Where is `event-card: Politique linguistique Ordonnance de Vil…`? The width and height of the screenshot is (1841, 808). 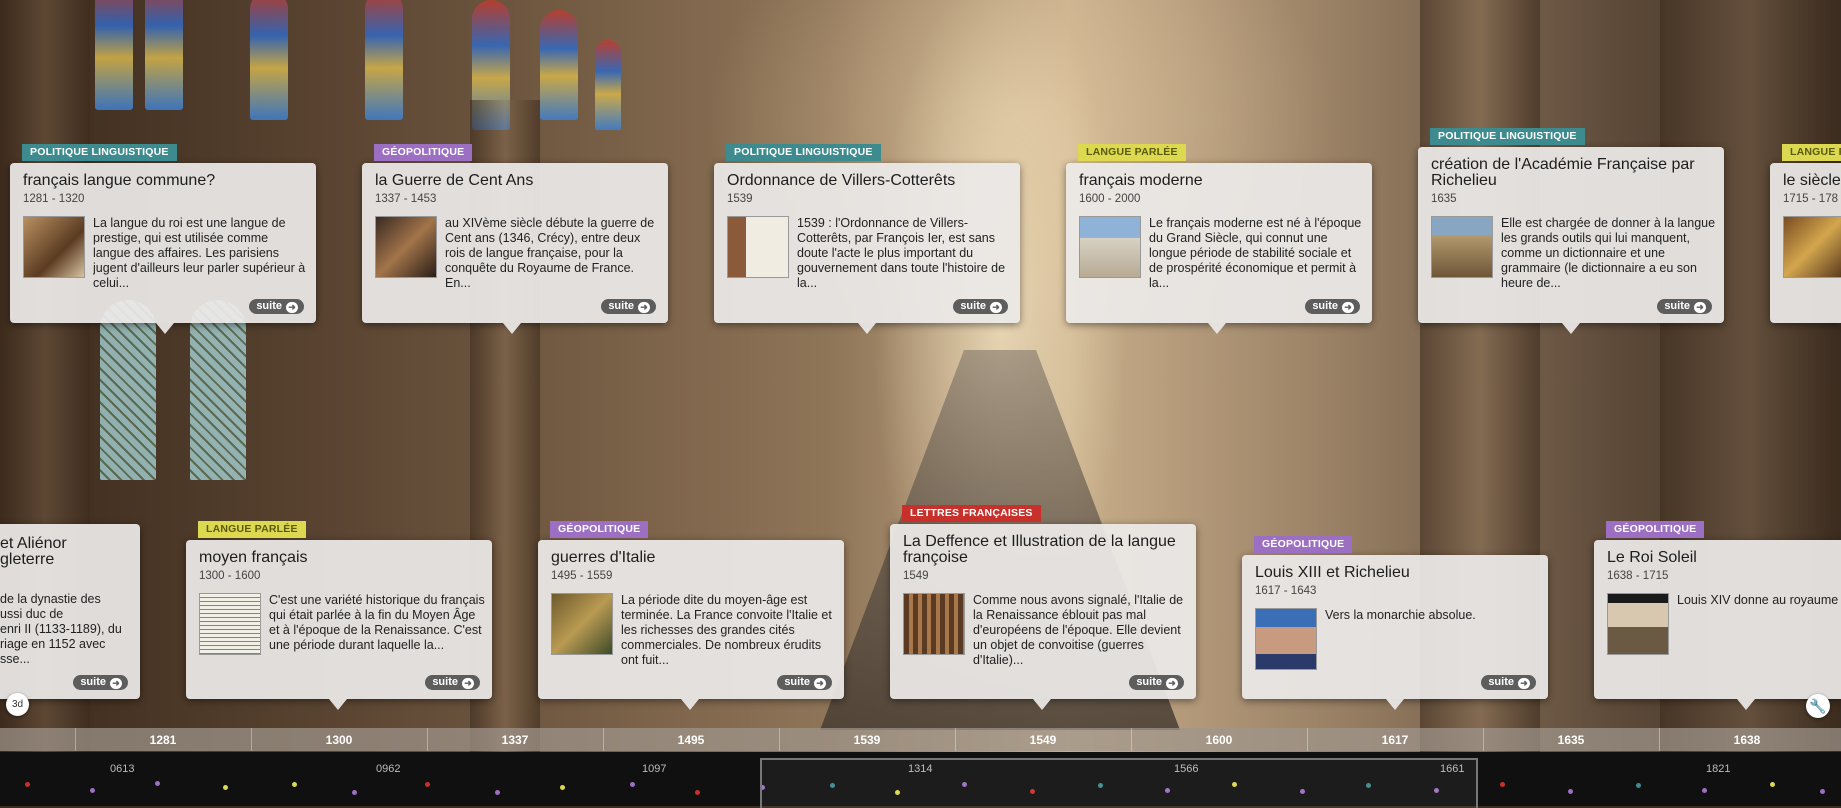 event-card: Politique linguistique Ordonnance de Vil… is located at coordinates (867, 239).